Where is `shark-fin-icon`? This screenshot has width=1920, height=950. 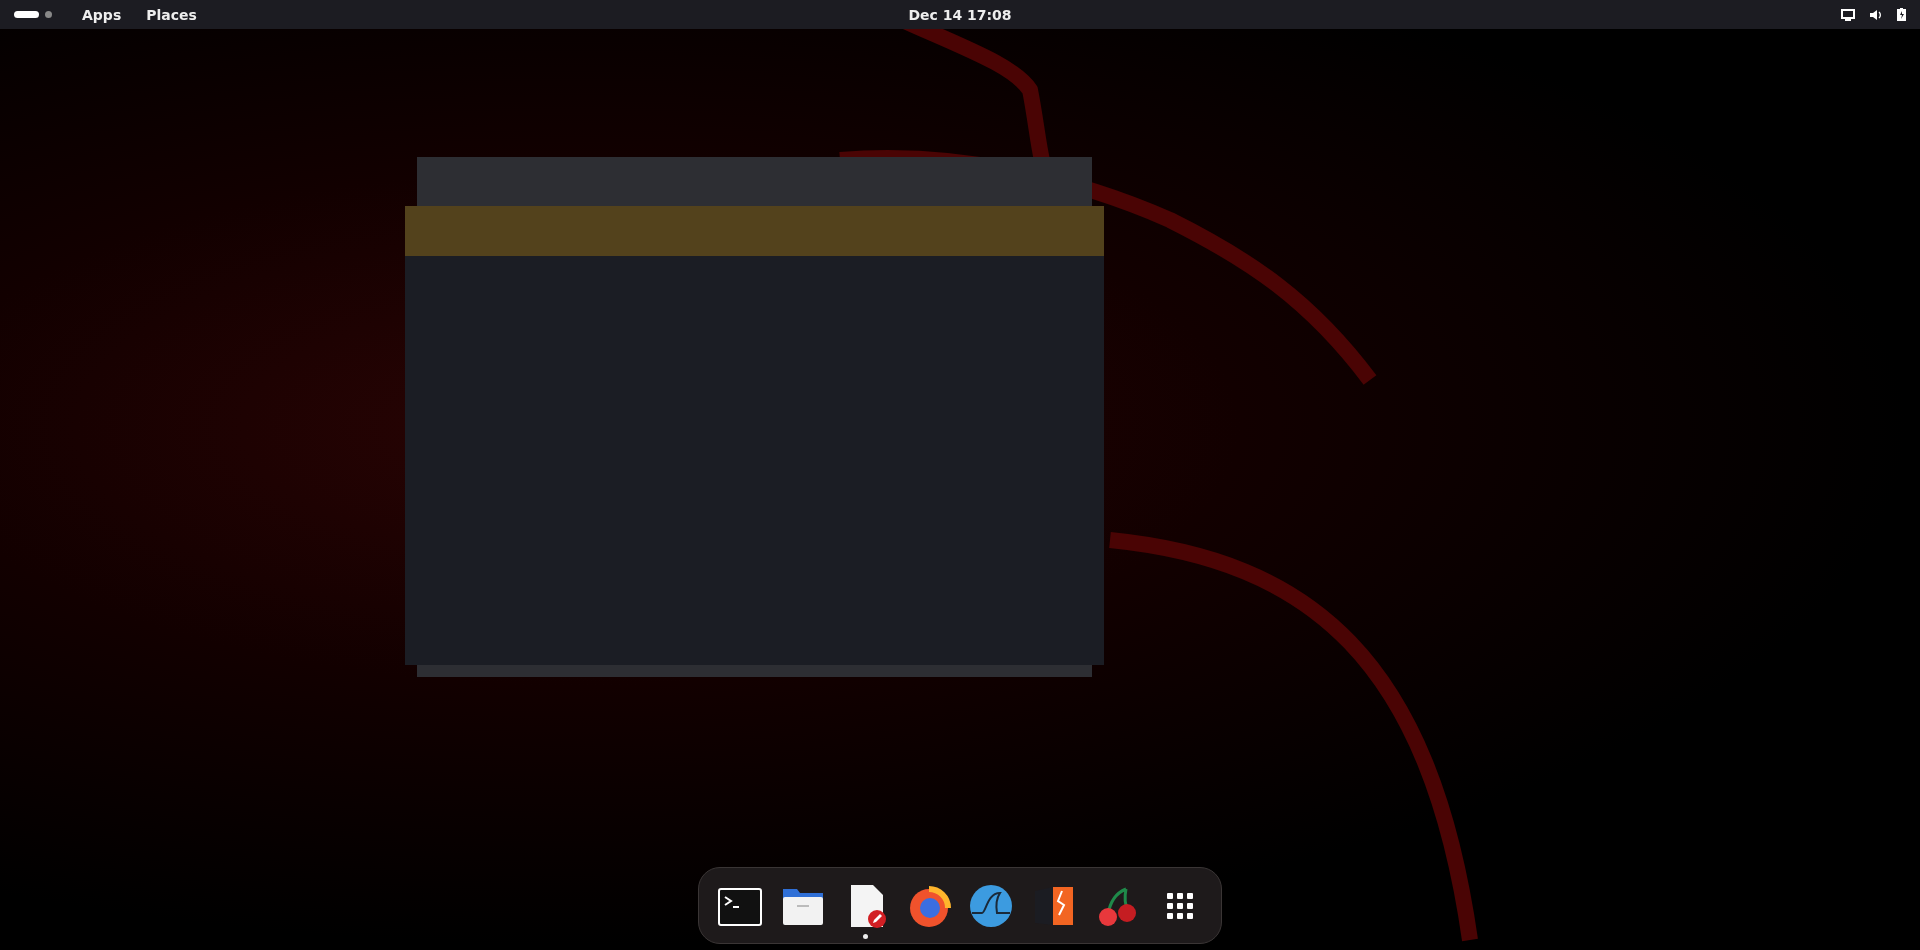
shark-fin-icon is located at coordinates (991, 905).